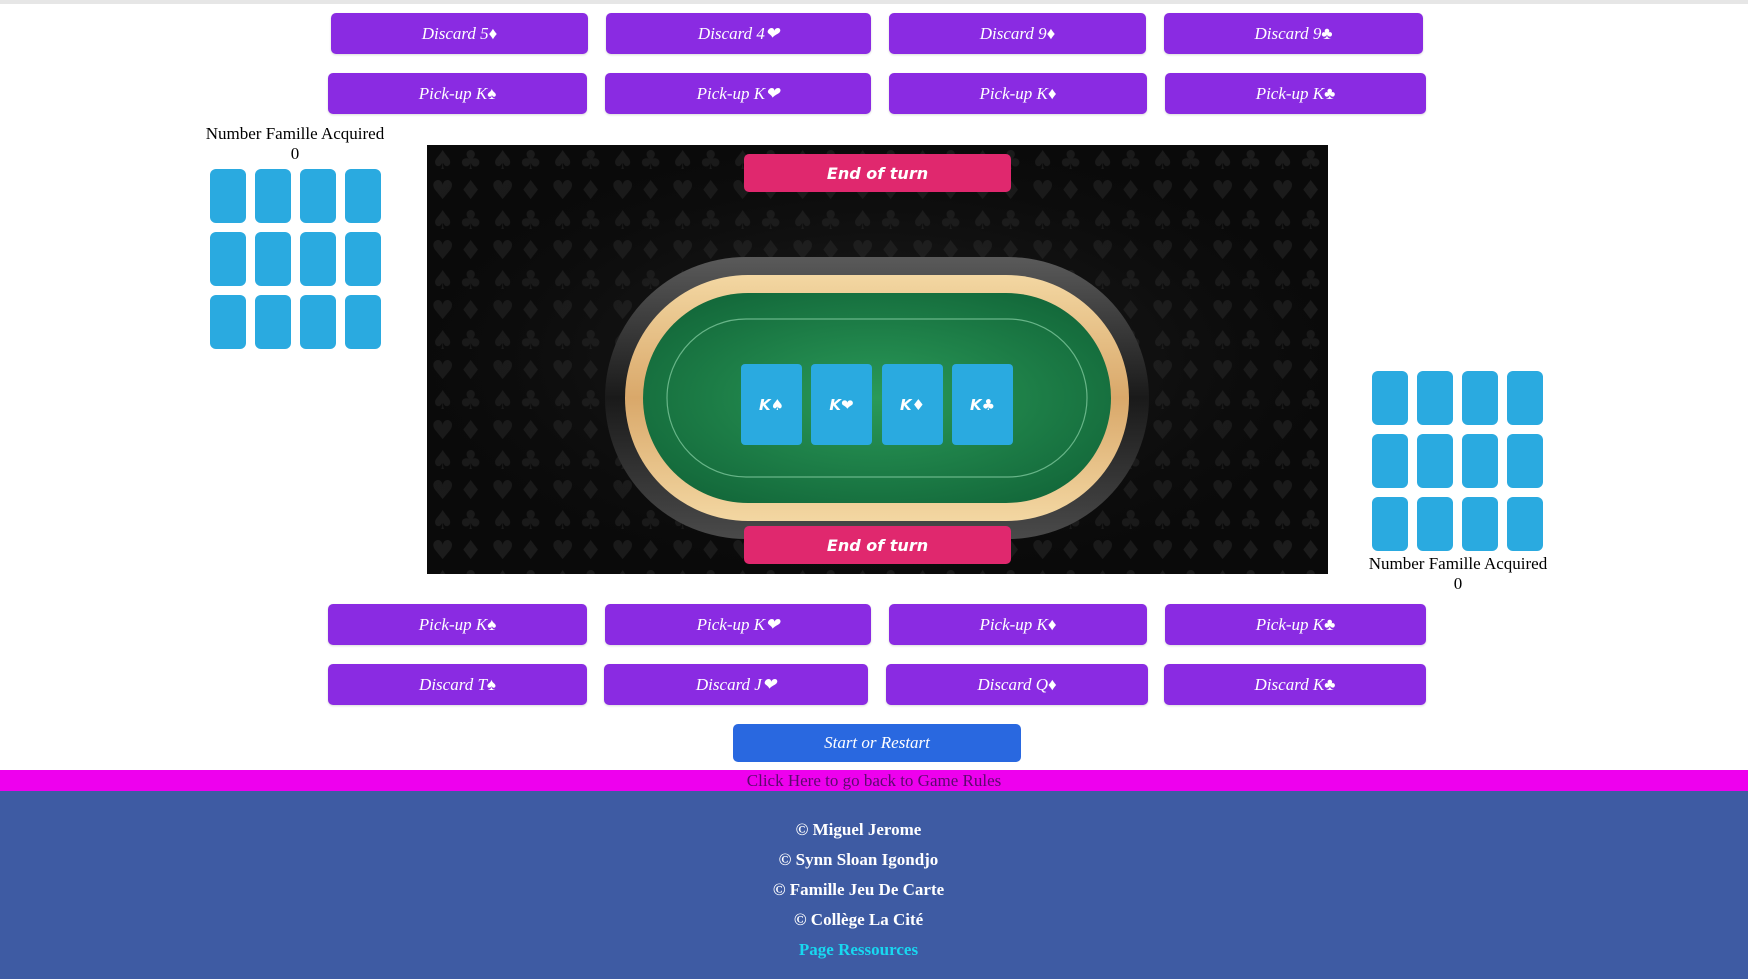  I want to click on end-turn-button-top: End of turn, so click(877, 173).